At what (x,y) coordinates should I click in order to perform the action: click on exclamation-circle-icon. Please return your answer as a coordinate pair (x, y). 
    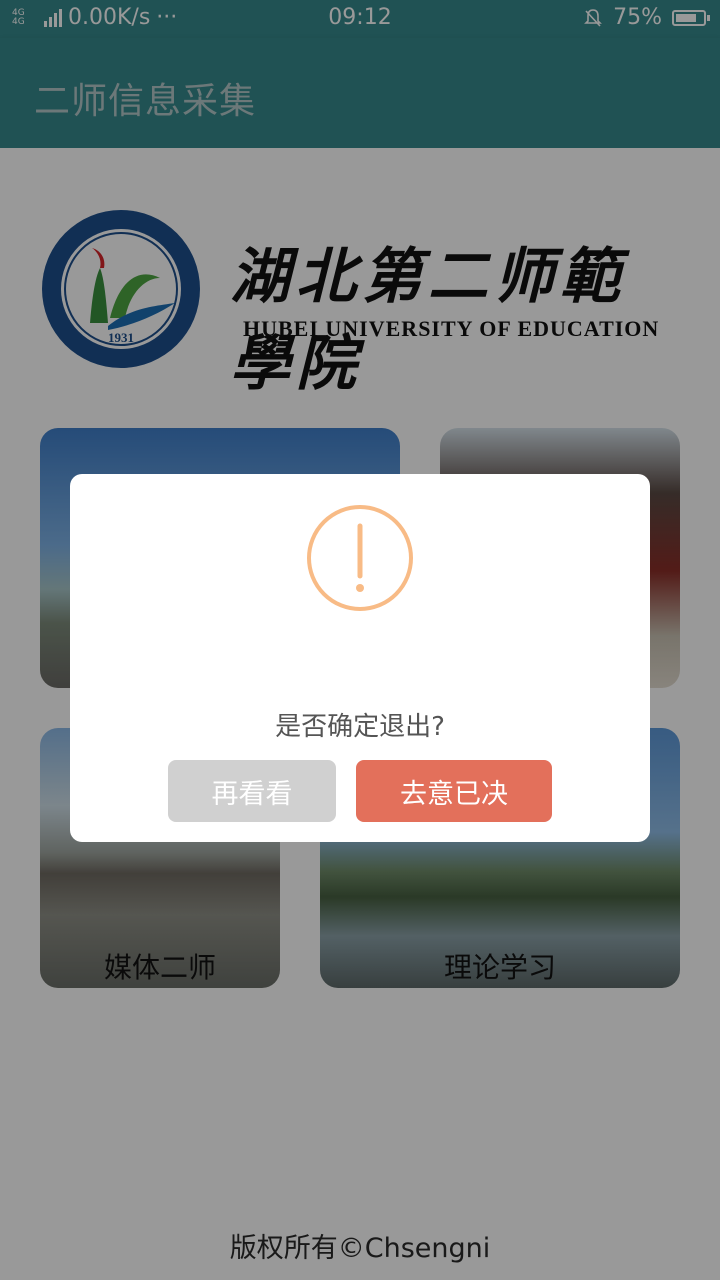
    Looking at the image, I should click on (360, 558).